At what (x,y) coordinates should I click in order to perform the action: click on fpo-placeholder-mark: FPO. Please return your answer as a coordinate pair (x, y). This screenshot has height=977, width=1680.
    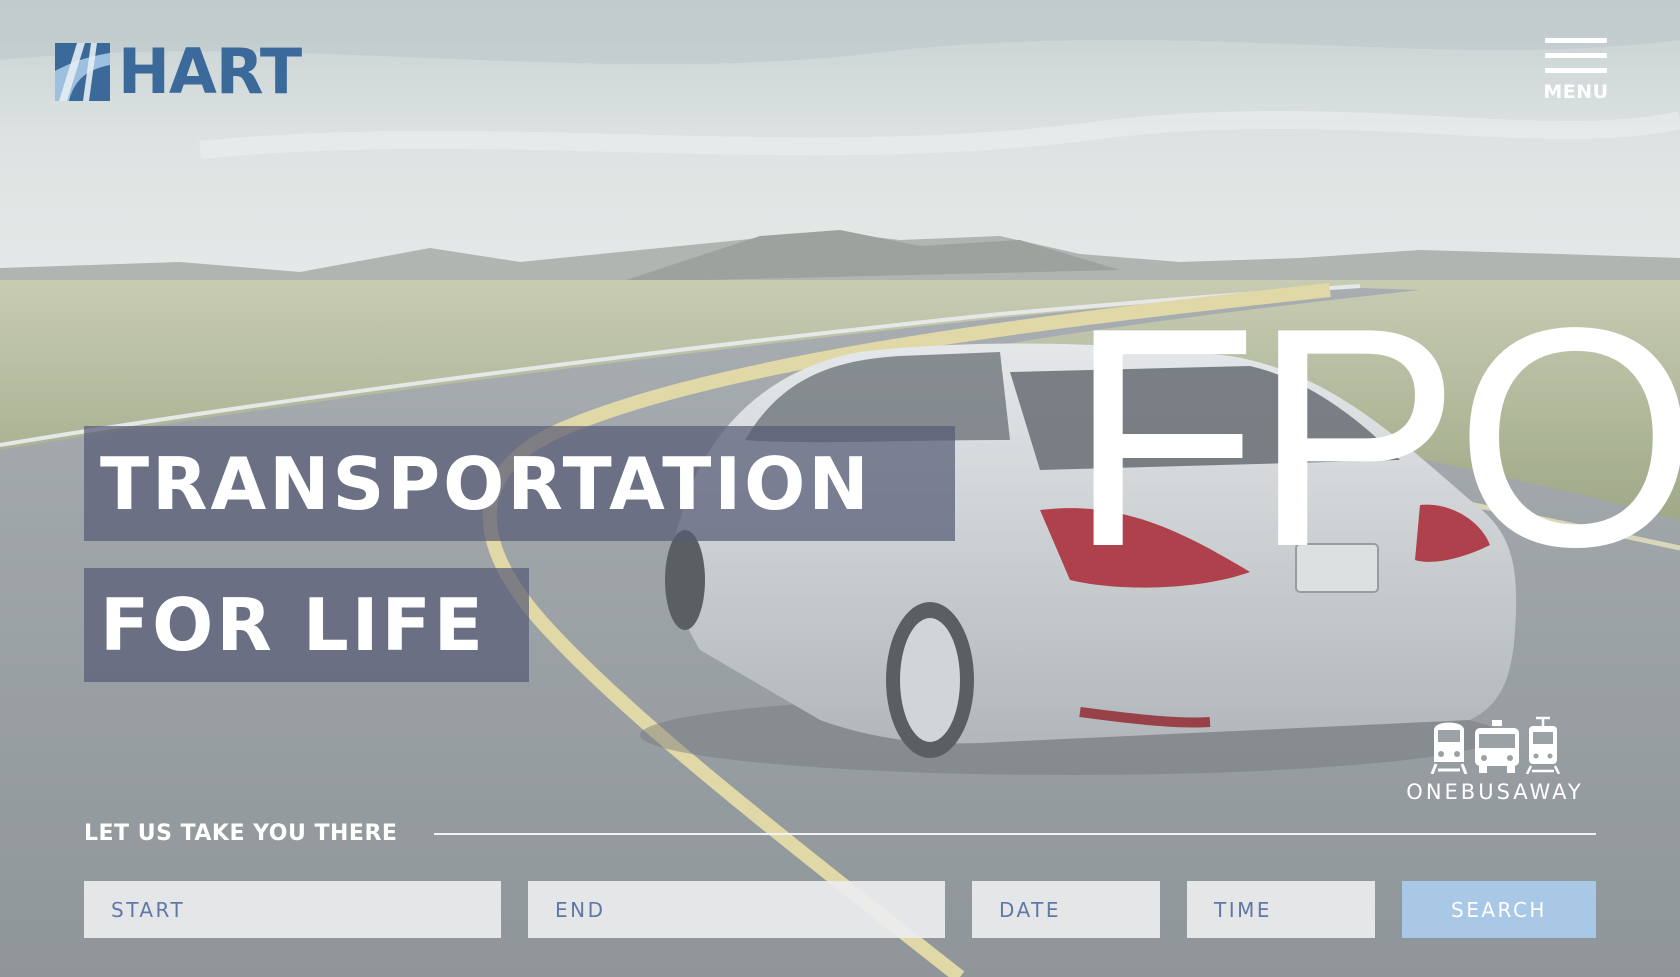
    Looking at the image, I should click on (1374, 438).